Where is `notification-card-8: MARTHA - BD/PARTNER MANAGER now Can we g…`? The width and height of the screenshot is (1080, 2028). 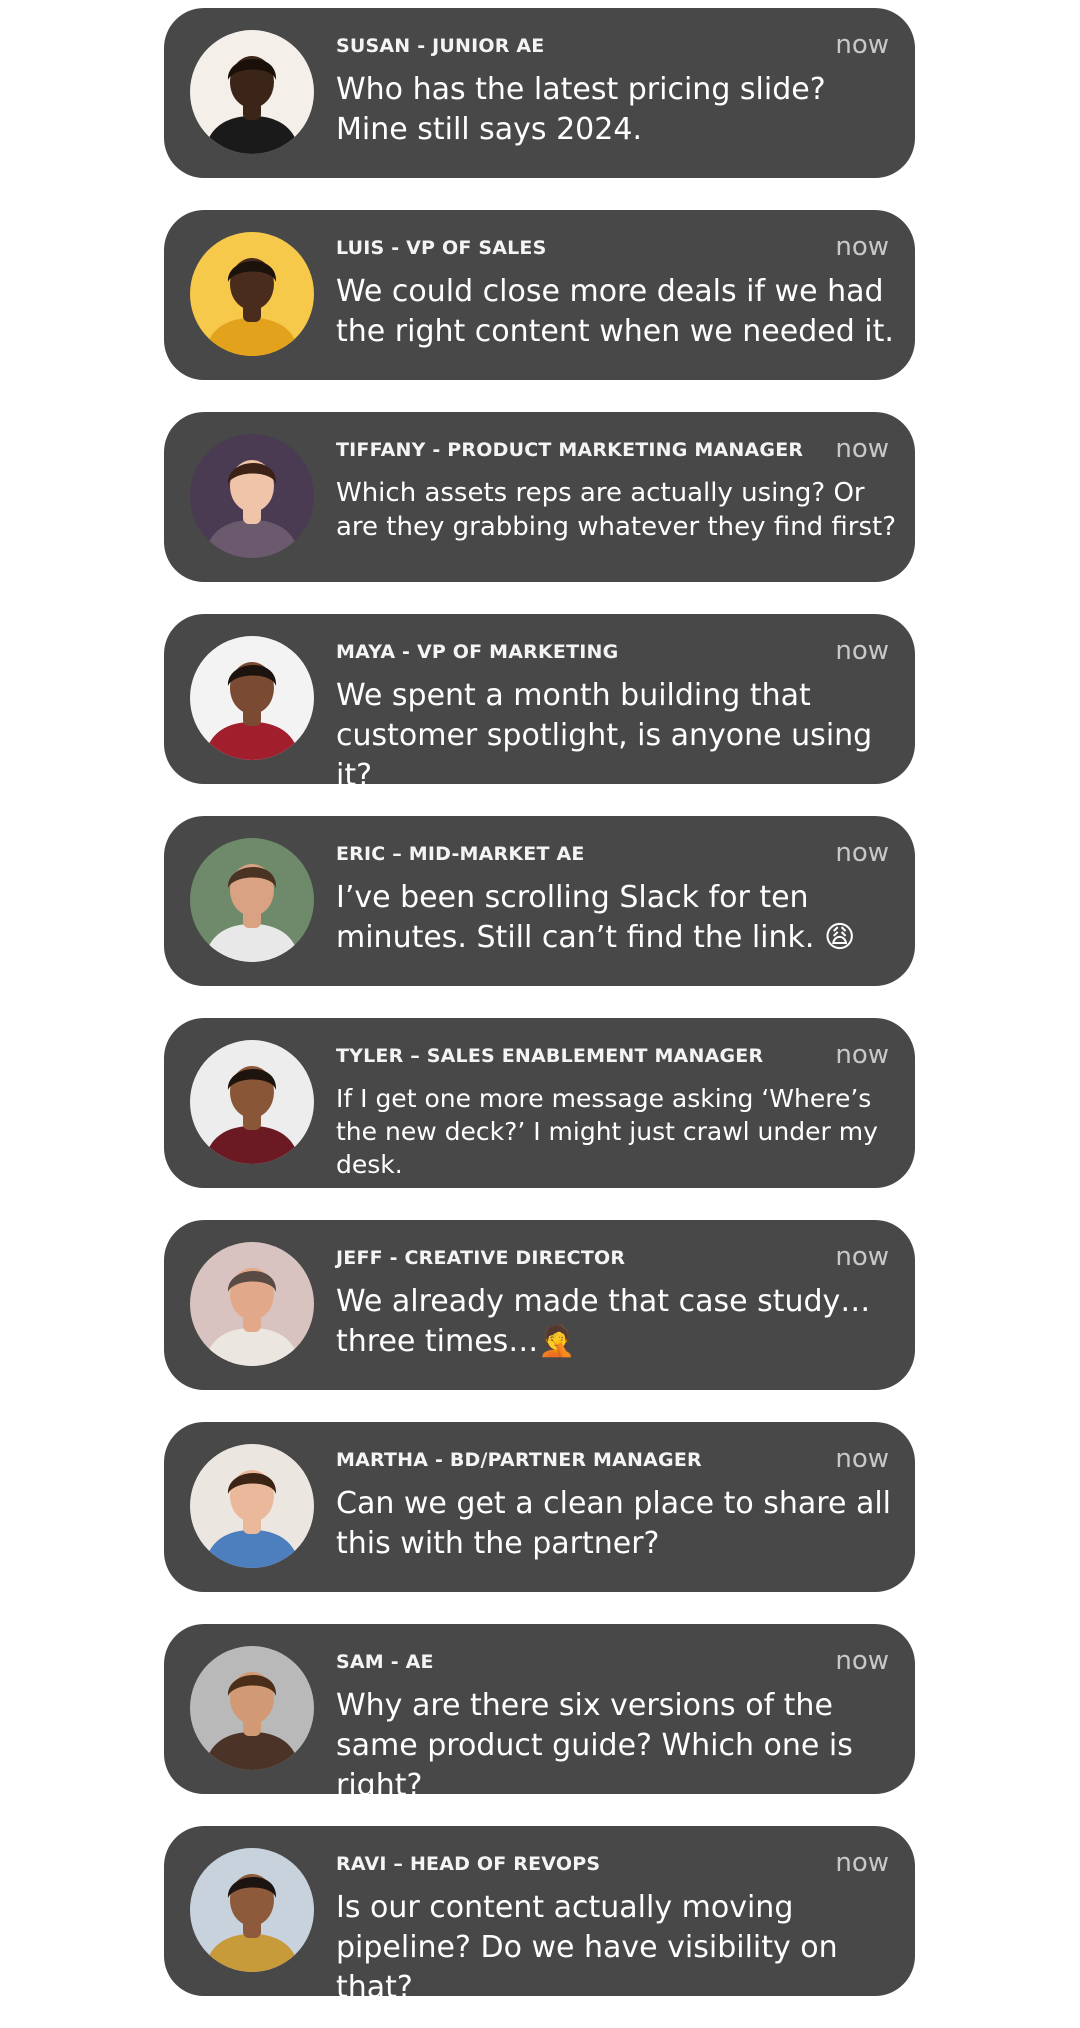
notification-card-8: MARTHA - BD/PARTNER MANAGER now Can we g… is located at coordinates (539, 1507).